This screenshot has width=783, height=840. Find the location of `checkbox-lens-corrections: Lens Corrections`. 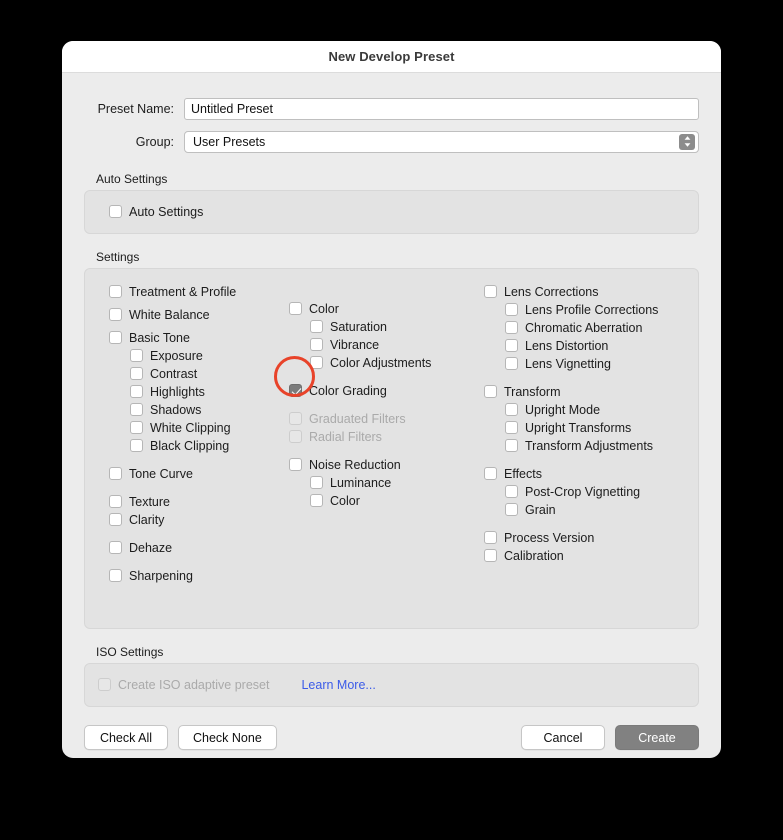

checkbox-lens-corrections: Lens Corrections is located at coordinates (584, 291).